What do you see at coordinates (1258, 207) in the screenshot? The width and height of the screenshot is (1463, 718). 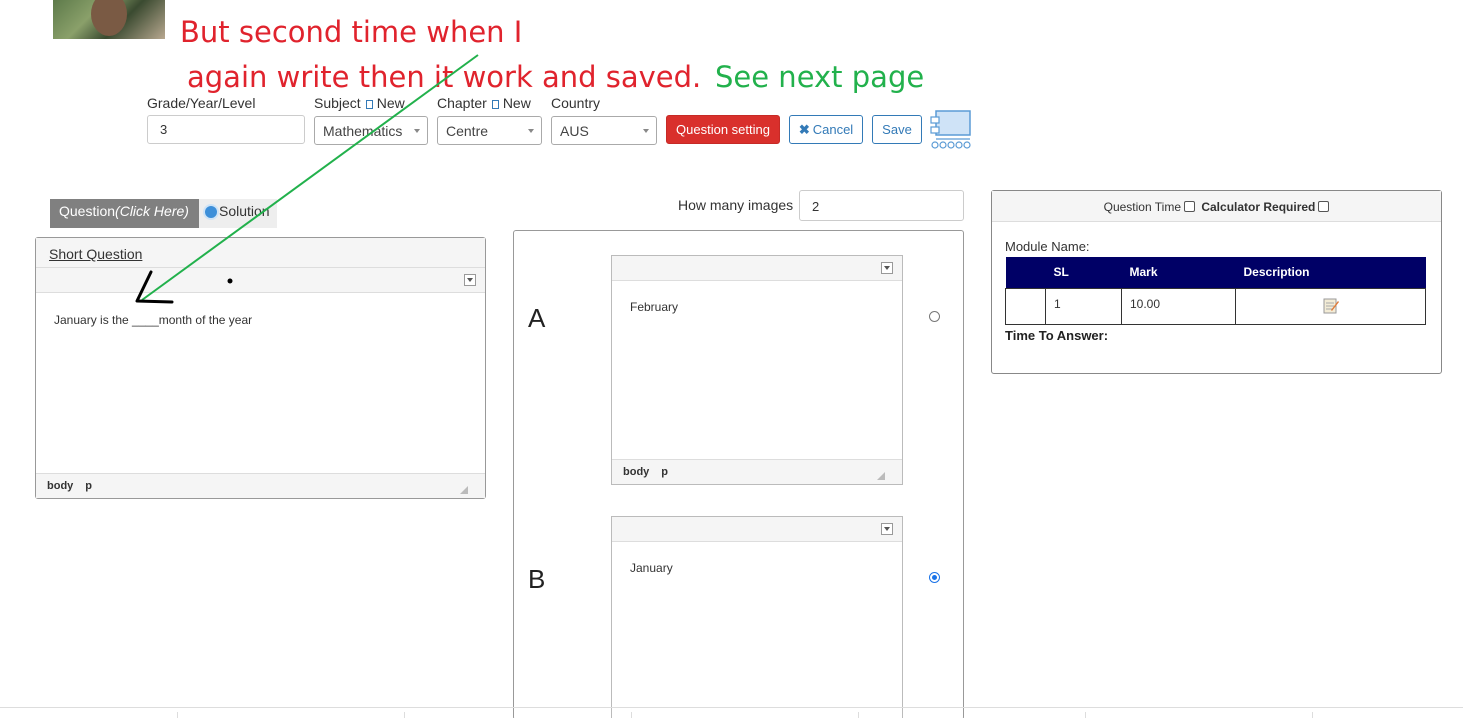 I see `calculator-required-label: Calculator Required` at bounding box center [1258, 207].